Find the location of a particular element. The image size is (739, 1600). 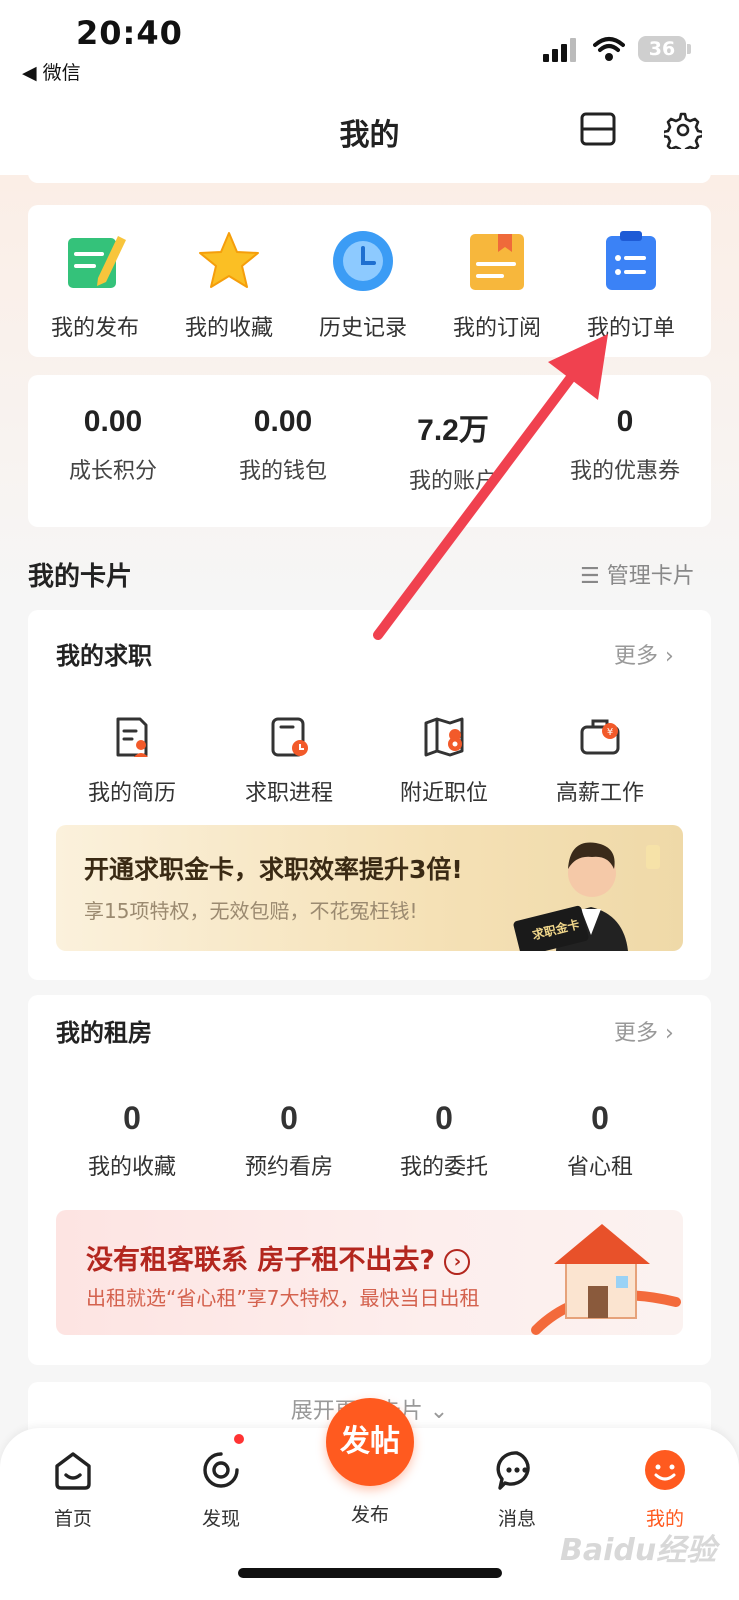

shortcut-orders: 我的订单 is located at coordinates (631, 285).